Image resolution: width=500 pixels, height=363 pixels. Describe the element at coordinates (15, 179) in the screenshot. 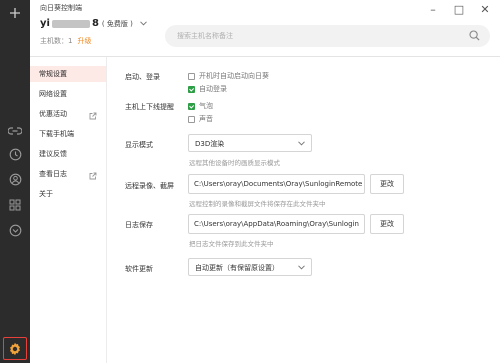

I see `user-icon` at that location.